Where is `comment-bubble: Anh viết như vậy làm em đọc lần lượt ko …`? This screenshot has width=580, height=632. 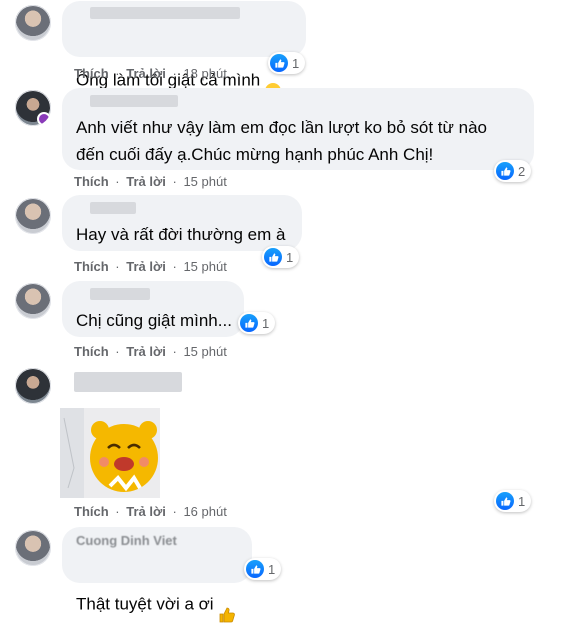
comment-bubble: Anh viết như vậy làm em đọc lần lượt ko … is located at coordinates (298, 129).